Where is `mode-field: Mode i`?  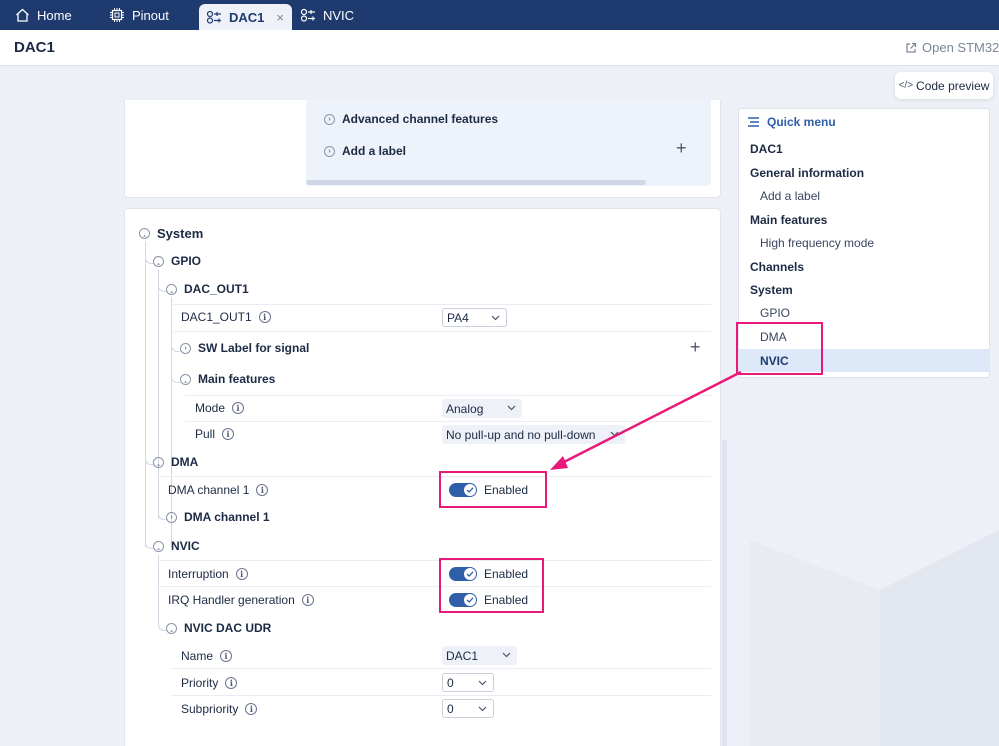 mode-field: Mode i is located at coordinates (220, 408).